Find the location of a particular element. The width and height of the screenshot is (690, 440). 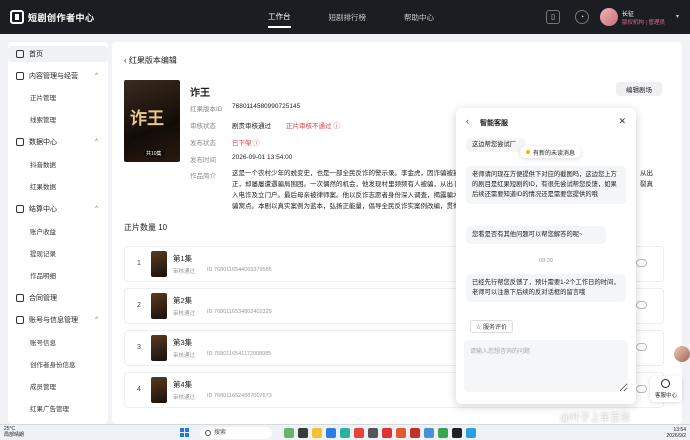

rate-service-button: ☆ 服务评价 is located at coordinates (492, 326).